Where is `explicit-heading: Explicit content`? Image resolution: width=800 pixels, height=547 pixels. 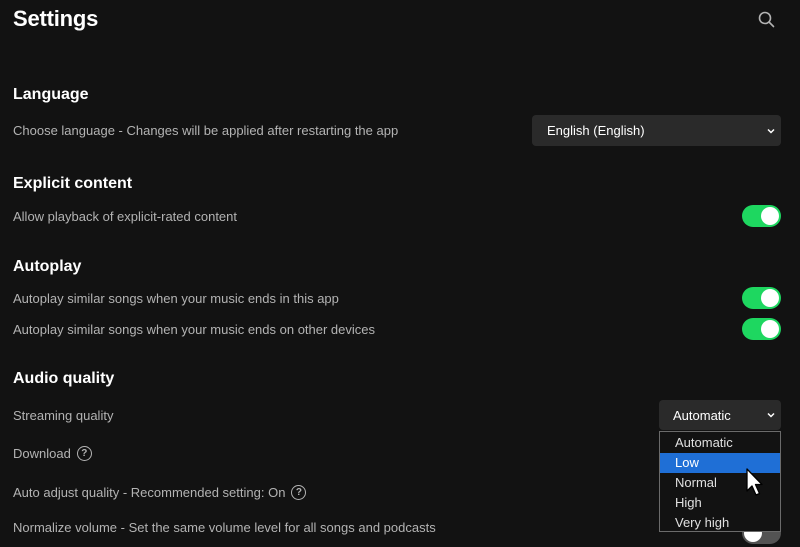 explicit-heading: Explicit content is located at coordinates (73, 183).